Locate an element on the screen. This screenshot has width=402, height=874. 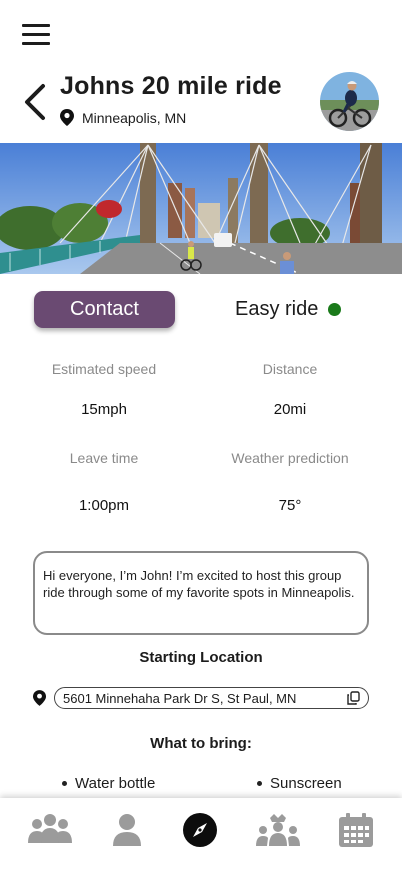
ride-hero-image is located at coordinates (201, 208).